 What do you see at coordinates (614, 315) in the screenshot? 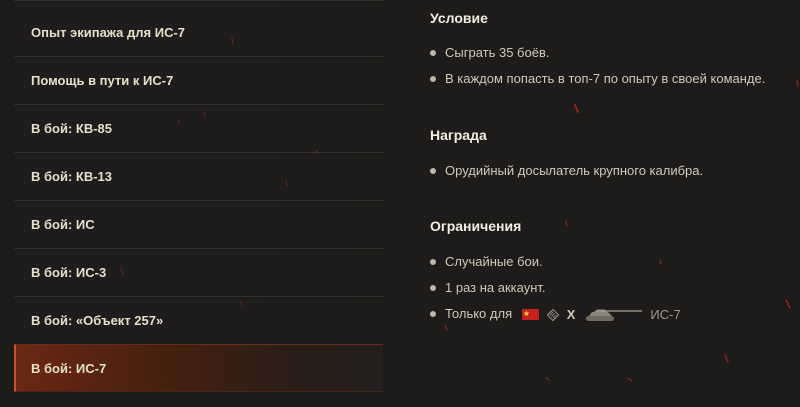
I see `tank-silhouette-icon` at bounding box center [614, 315].